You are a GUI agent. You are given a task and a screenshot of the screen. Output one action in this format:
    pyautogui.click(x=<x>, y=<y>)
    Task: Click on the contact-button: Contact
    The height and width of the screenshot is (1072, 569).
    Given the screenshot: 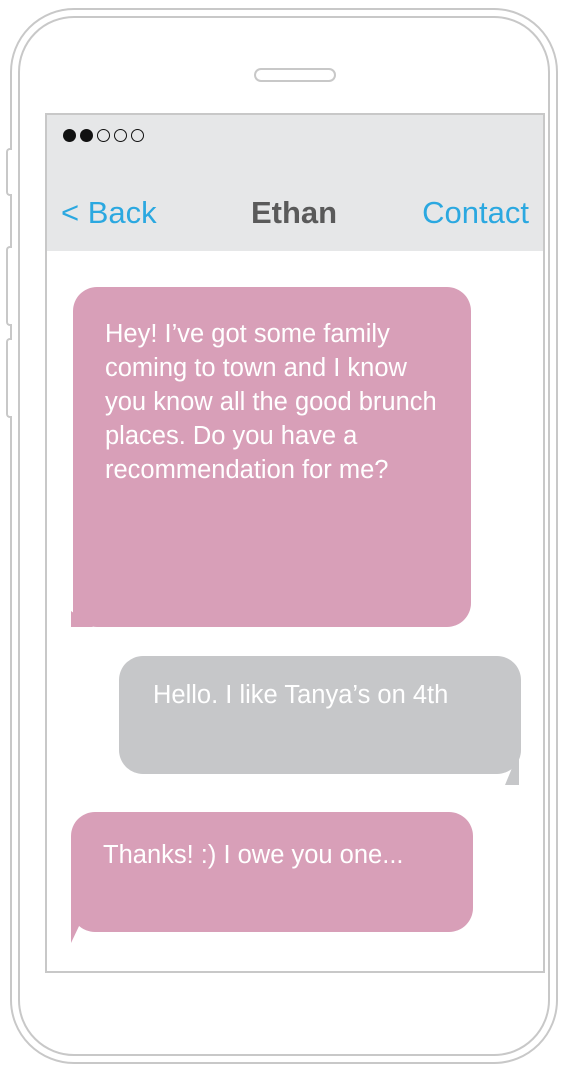 What is the action you would take?
    pyautogui.click(x=475, y=213)
    